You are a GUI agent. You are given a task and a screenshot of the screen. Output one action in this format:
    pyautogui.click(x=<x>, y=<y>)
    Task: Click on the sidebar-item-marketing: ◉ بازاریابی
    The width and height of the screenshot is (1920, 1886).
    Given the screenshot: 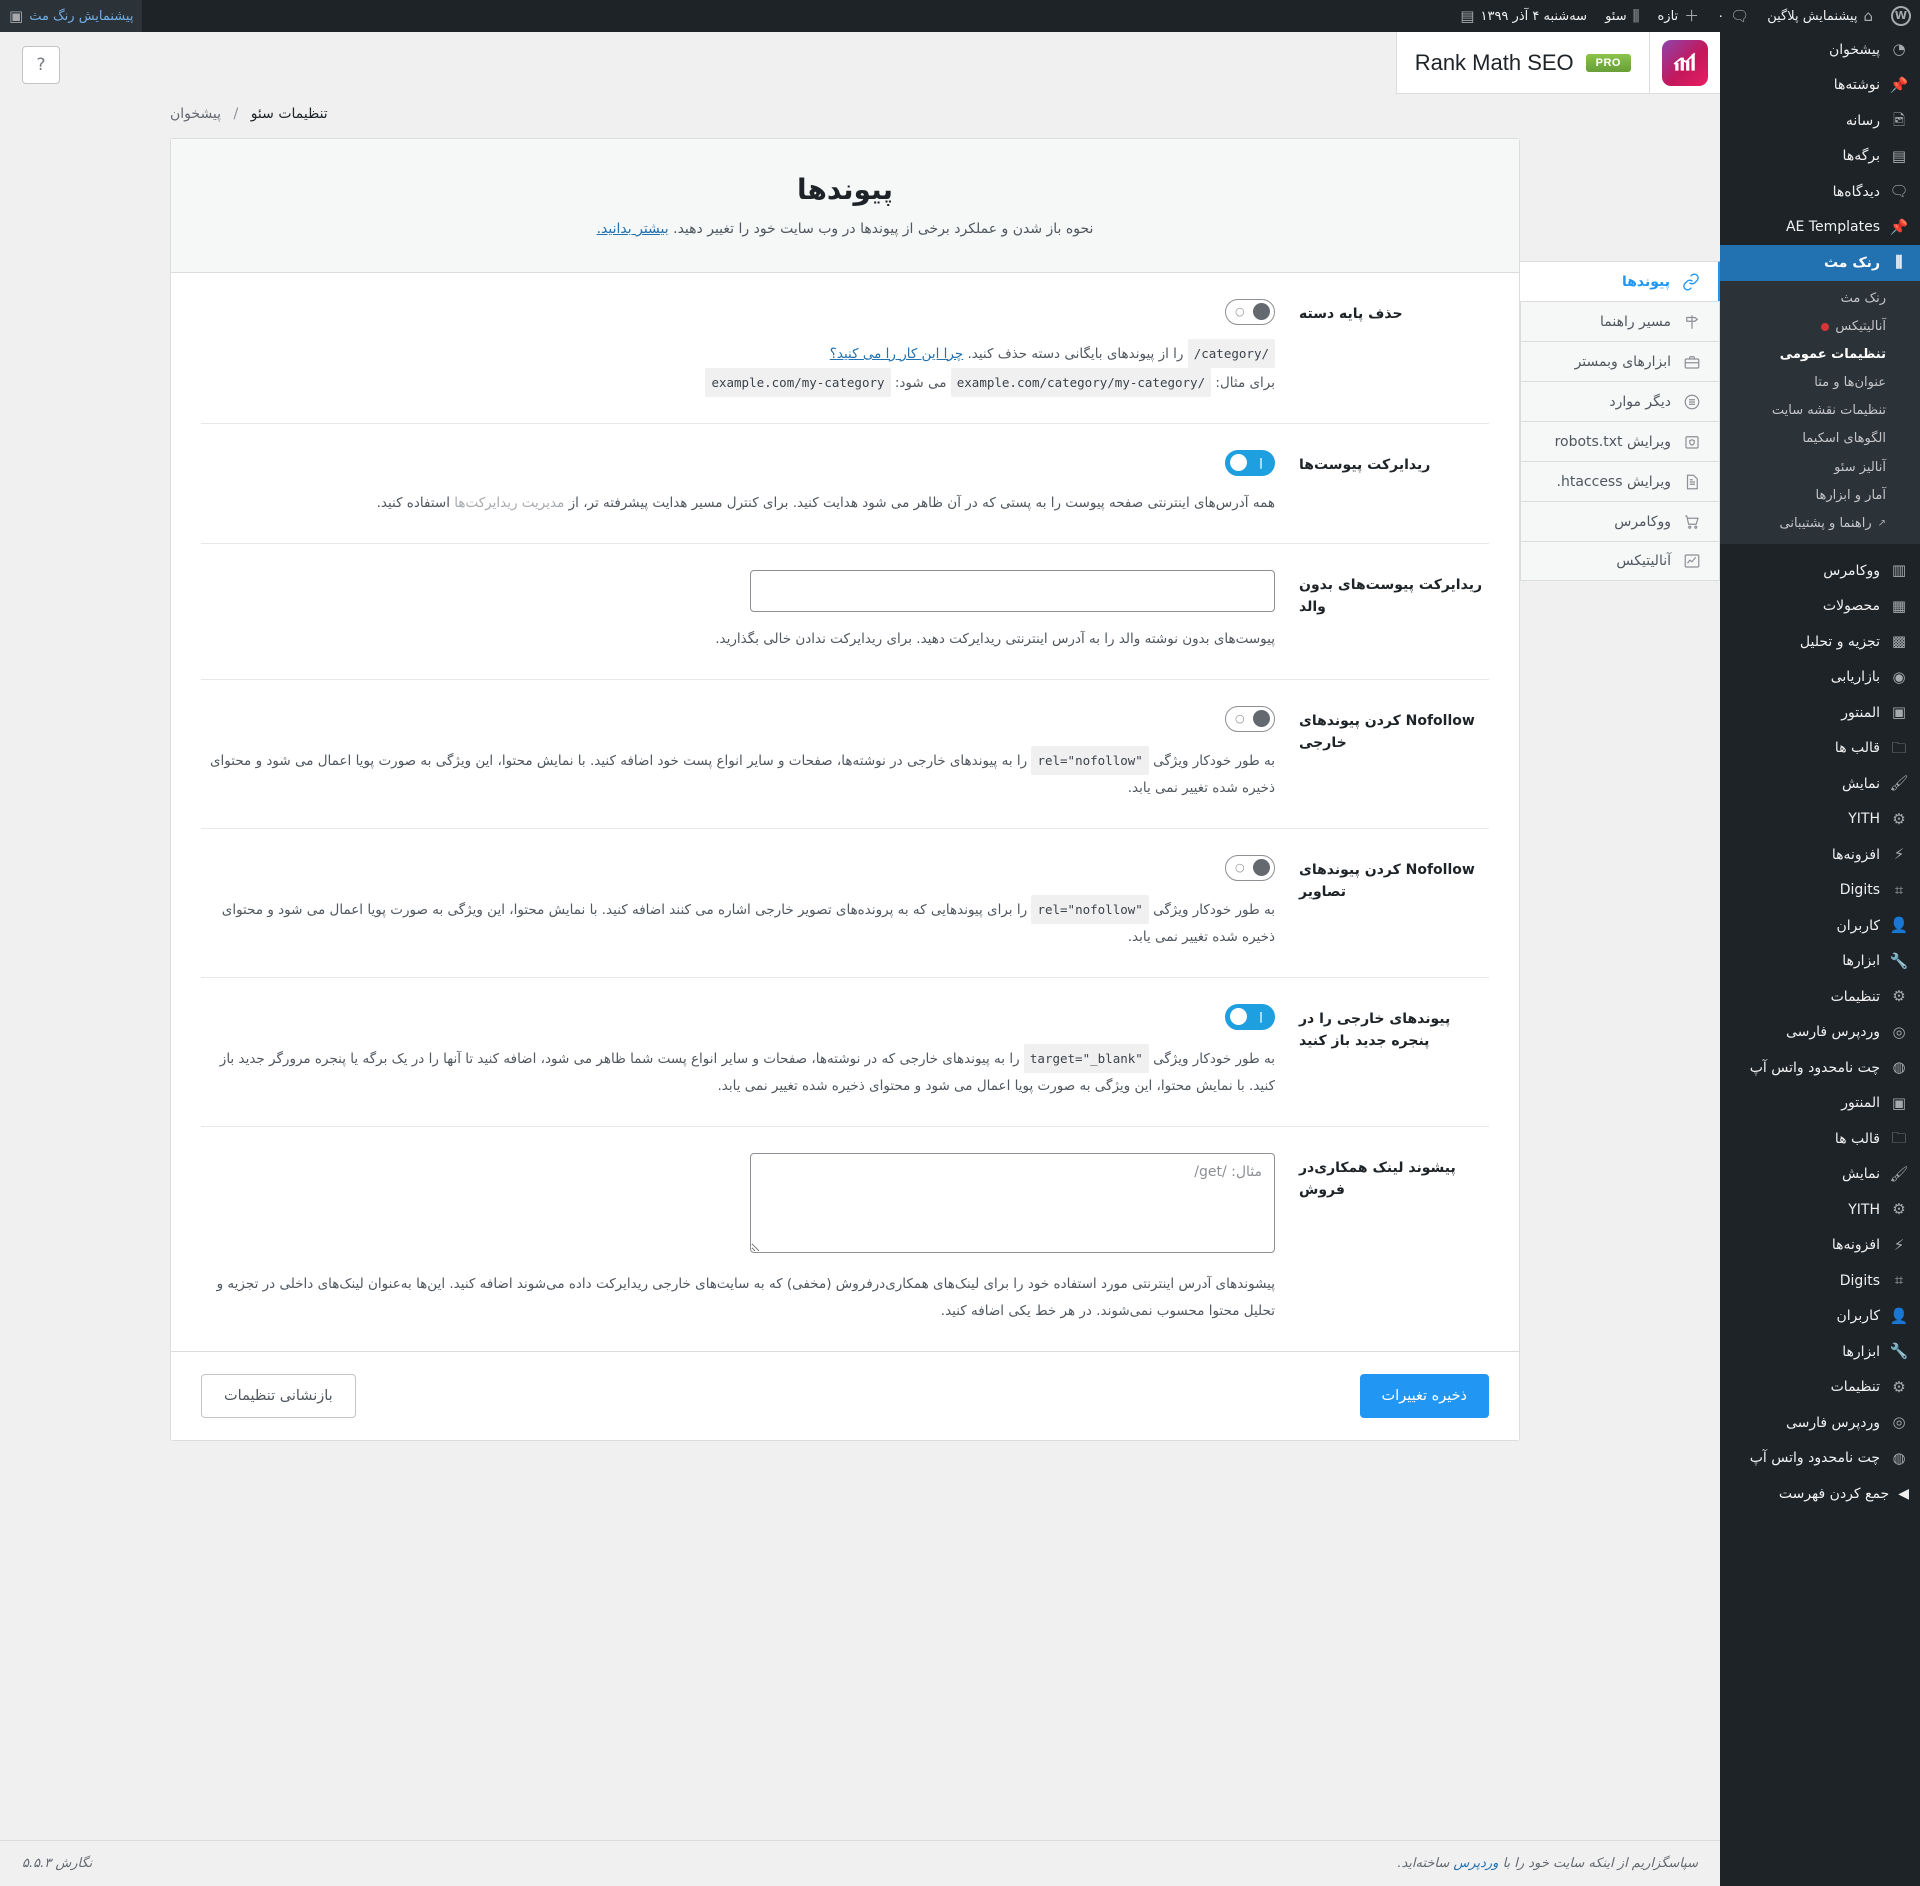 What is the action you would take?
    pyautogui.click(x=1820, y=678)
    